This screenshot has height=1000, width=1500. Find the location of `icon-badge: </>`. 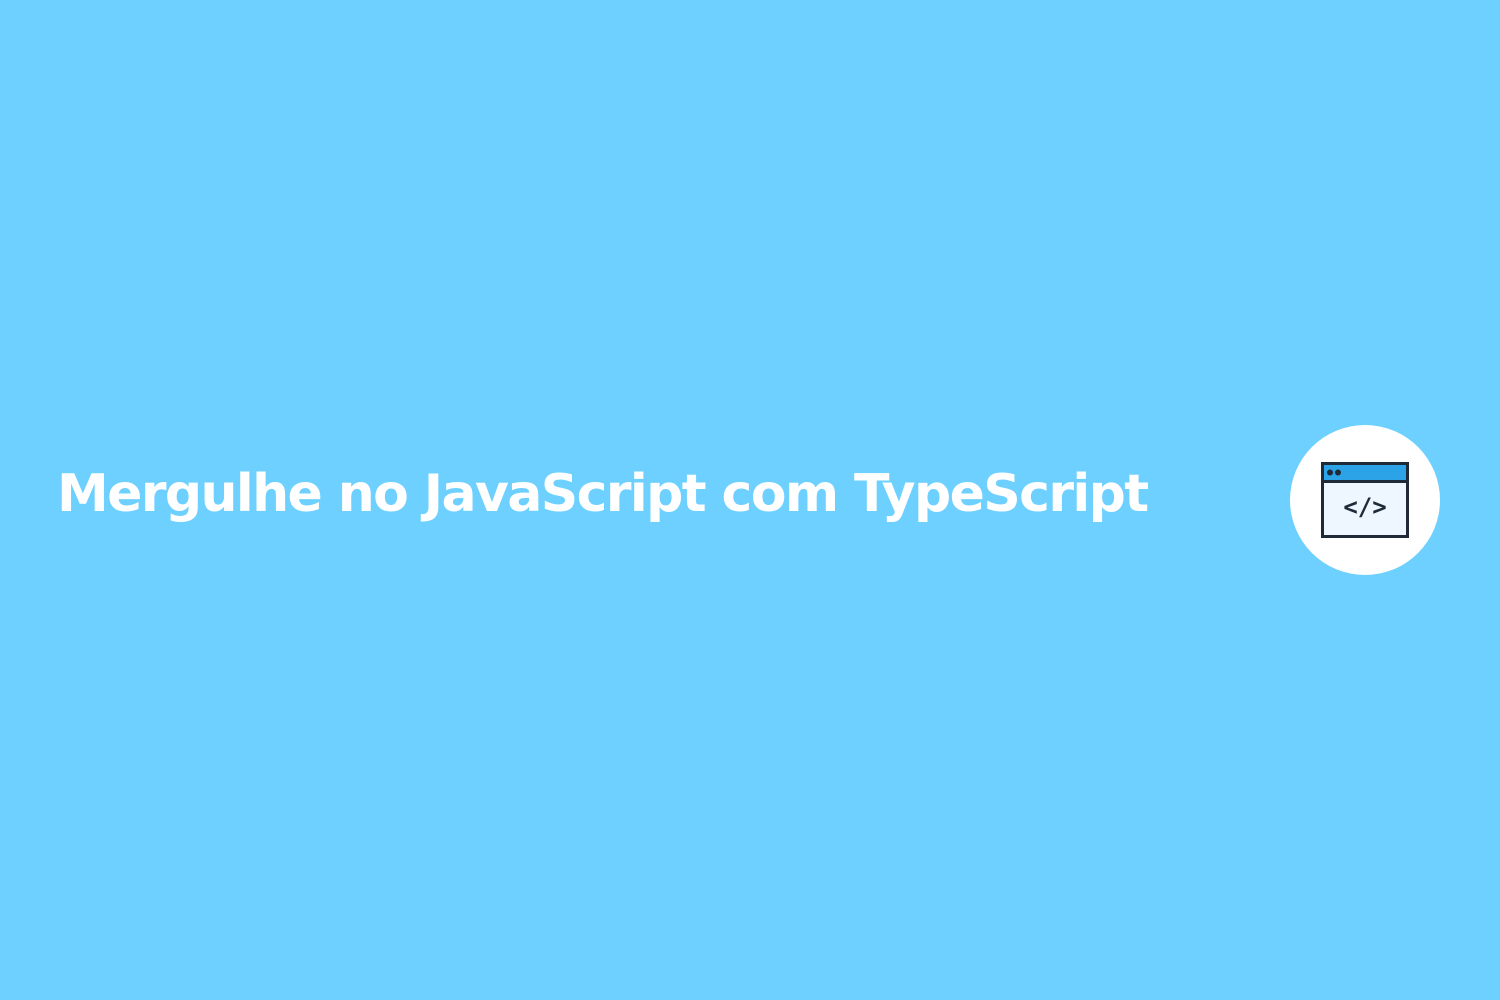

icon-badge: </> is located at coordinates (1365, 500).